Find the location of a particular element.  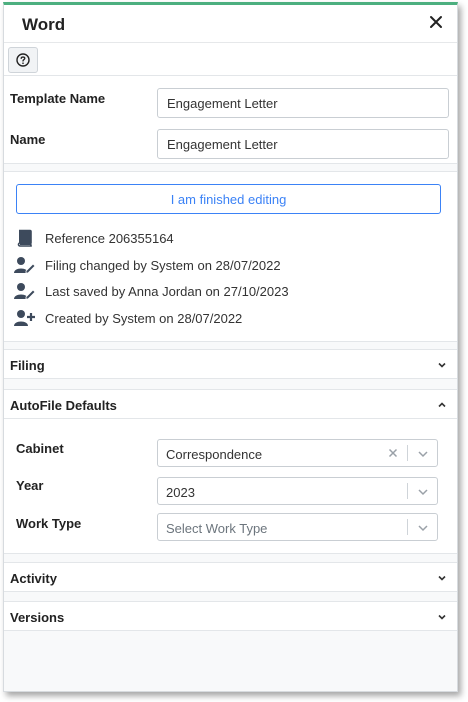

book-icon is located at coordinates (24, 238).